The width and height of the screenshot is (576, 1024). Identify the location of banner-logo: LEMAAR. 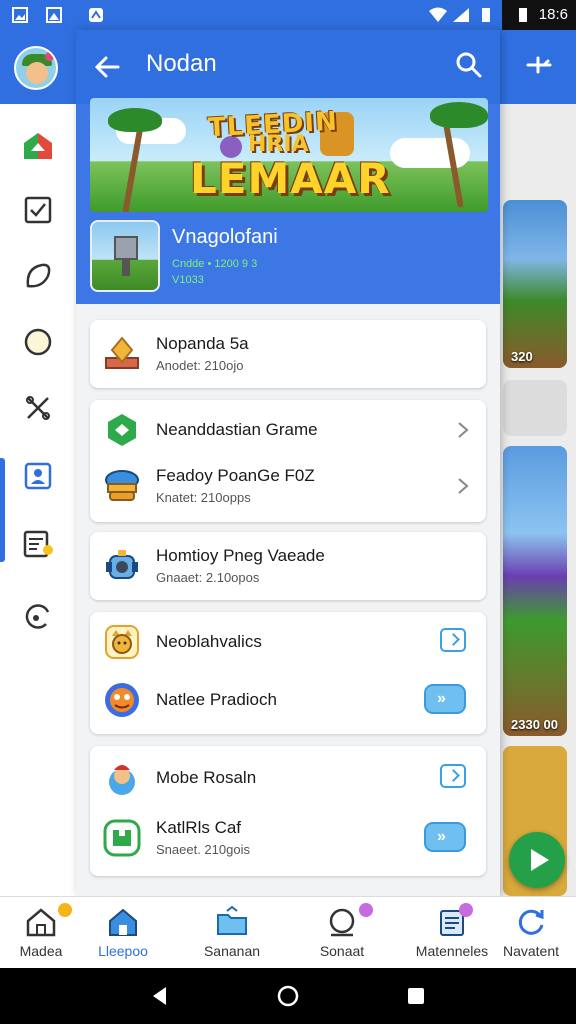
(290, 178).